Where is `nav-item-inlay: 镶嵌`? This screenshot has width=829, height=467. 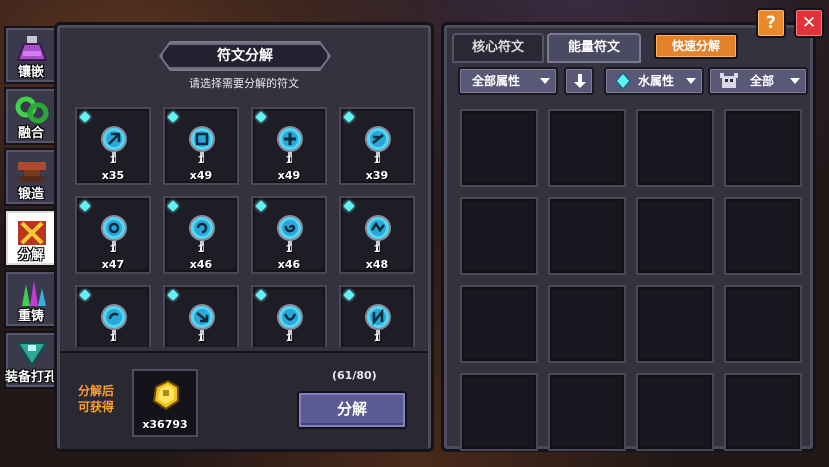 nav-item-inlay: 镶嵌 is located at coordinates (31, 55).